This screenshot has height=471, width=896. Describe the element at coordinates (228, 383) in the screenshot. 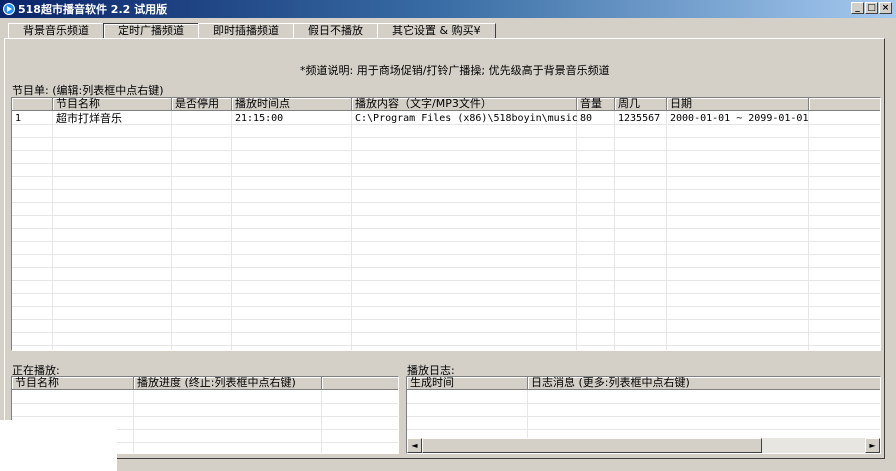

I see `column-header: 播放进度 (终止:列表框中点右键)` at that location.